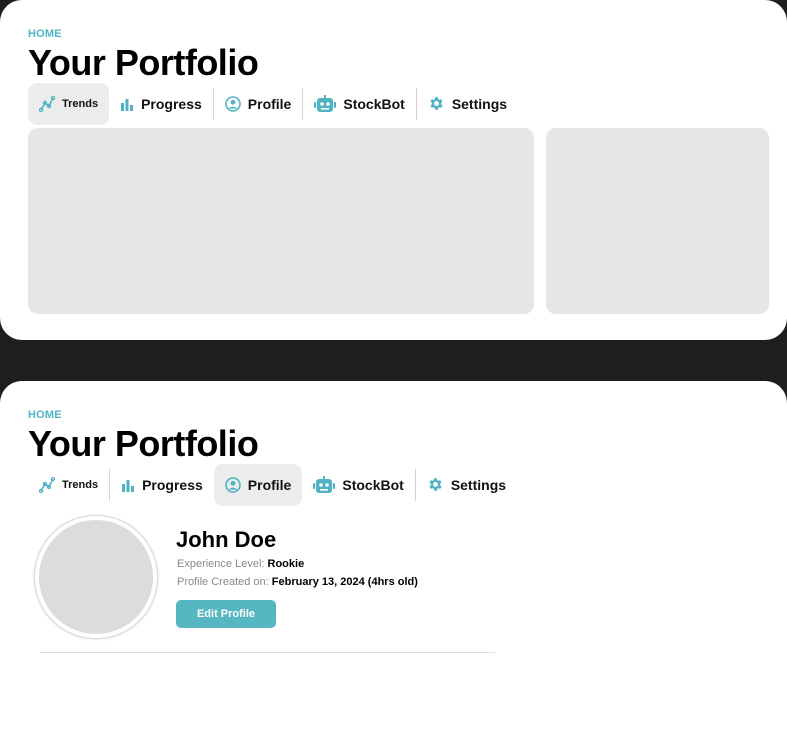 The image size is (787, 741). What do you see at coordinates (344, 582) in the screenshot?
I see `created-value: February 13, 2024 (4hrs old)` at bounding box center [344, 582].